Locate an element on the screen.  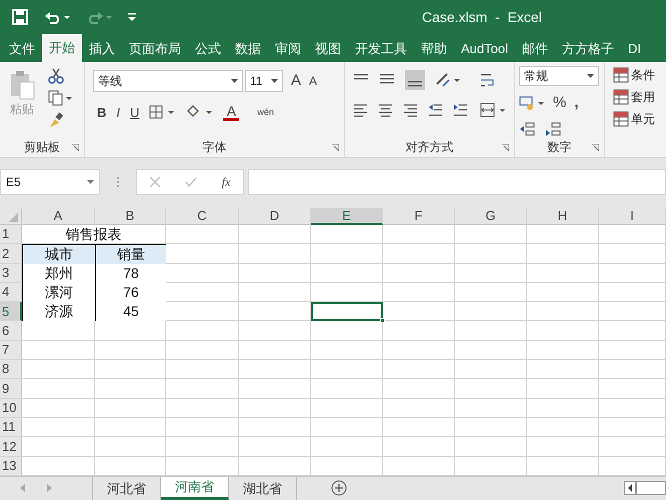
row-header: 12 is located at coordinates (11, 447).